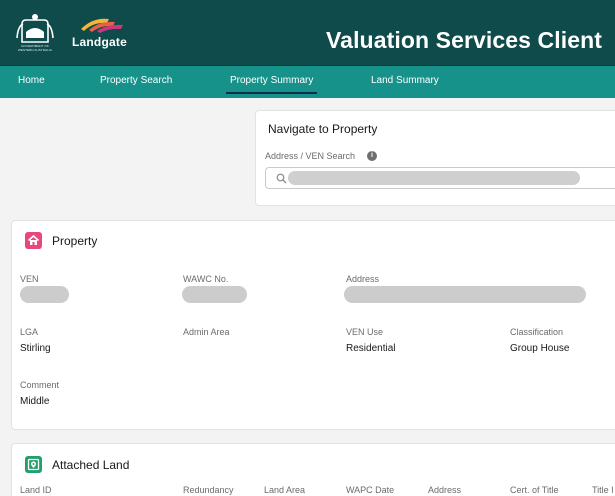 The height and width of the screenshot is (496, 615). I want to click on classification-value: Group House, so click(540, 348).